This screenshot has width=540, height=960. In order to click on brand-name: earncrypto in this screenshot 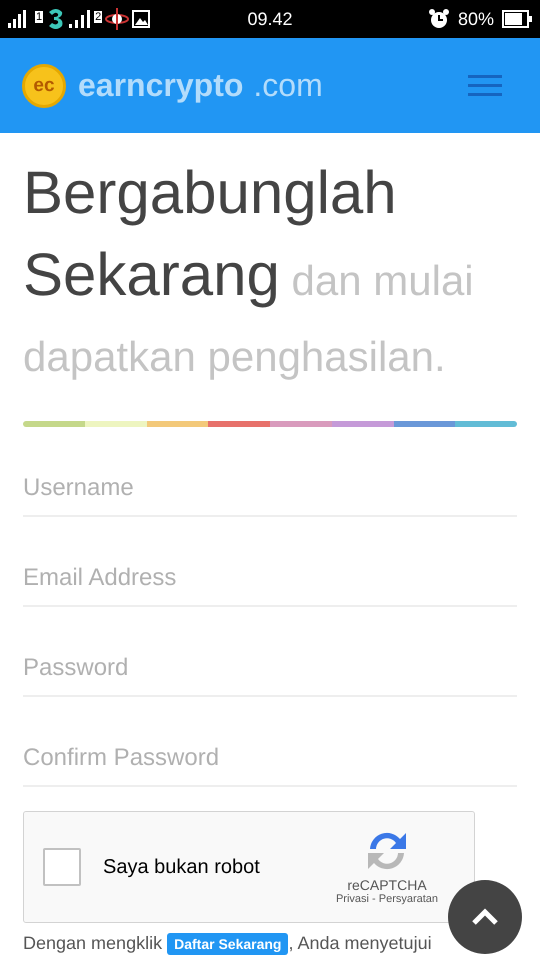, I will do `click(161, 85)`.